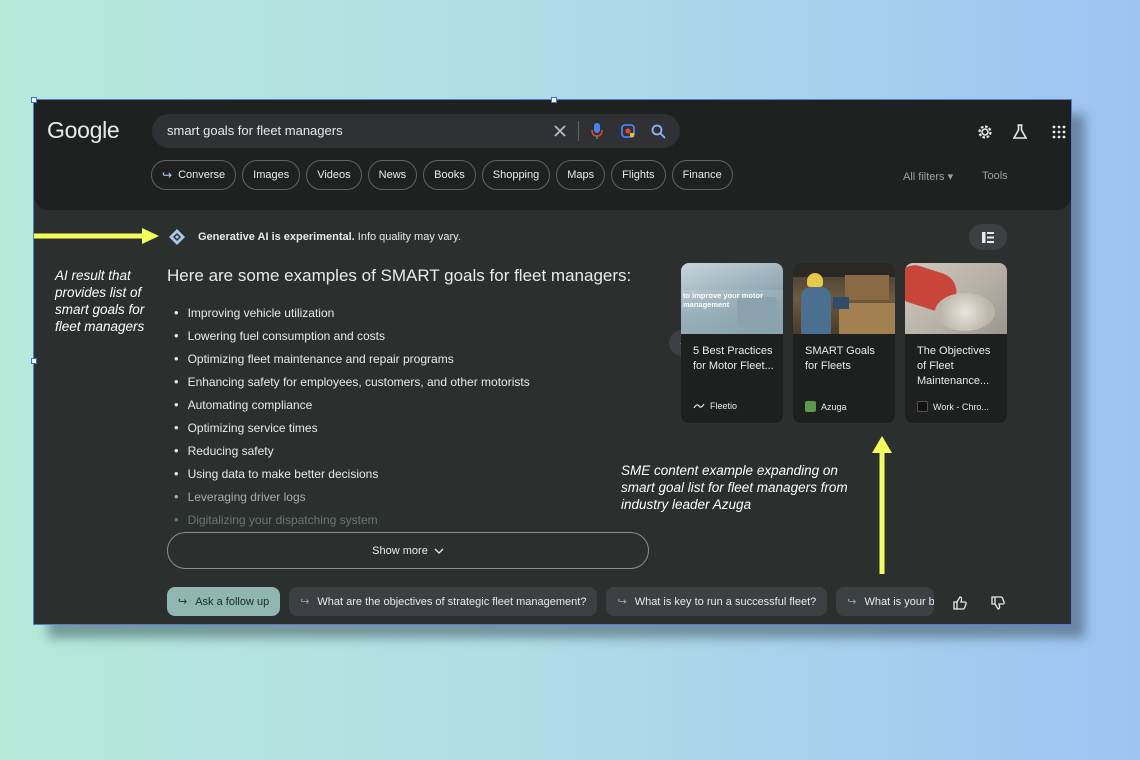  I want to click on chip-finance: Finance, so click(702, 175).